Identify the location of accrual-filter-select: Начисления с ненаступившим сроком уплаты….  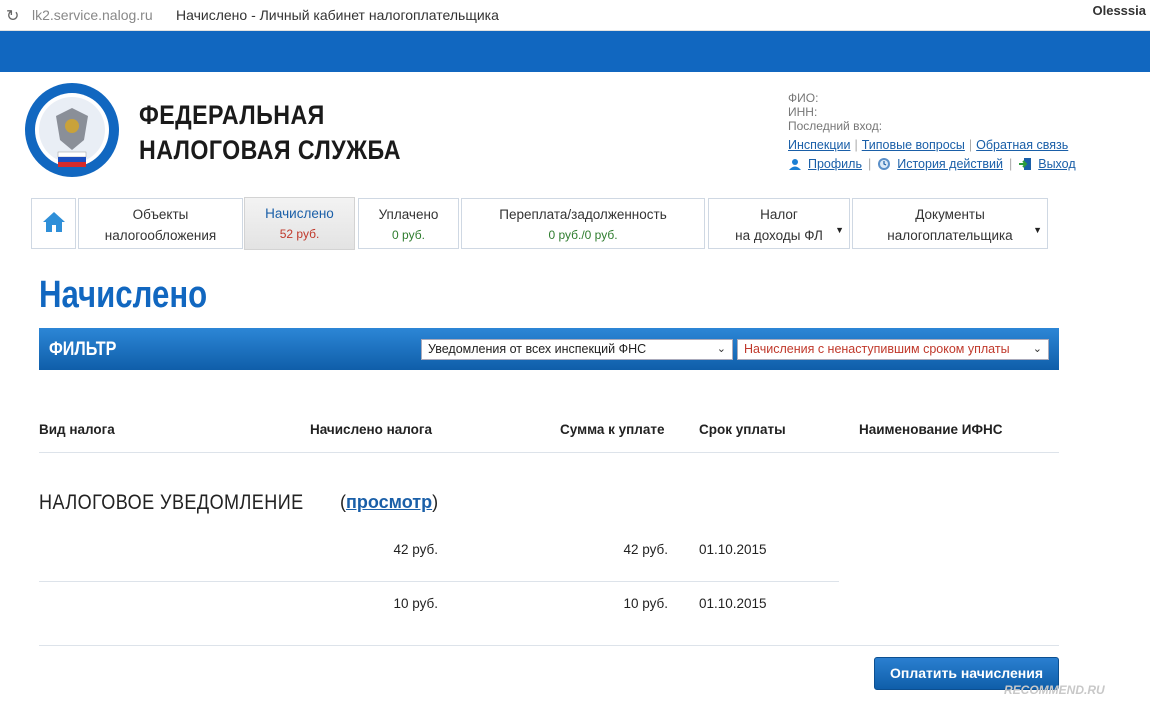
(893, 349).